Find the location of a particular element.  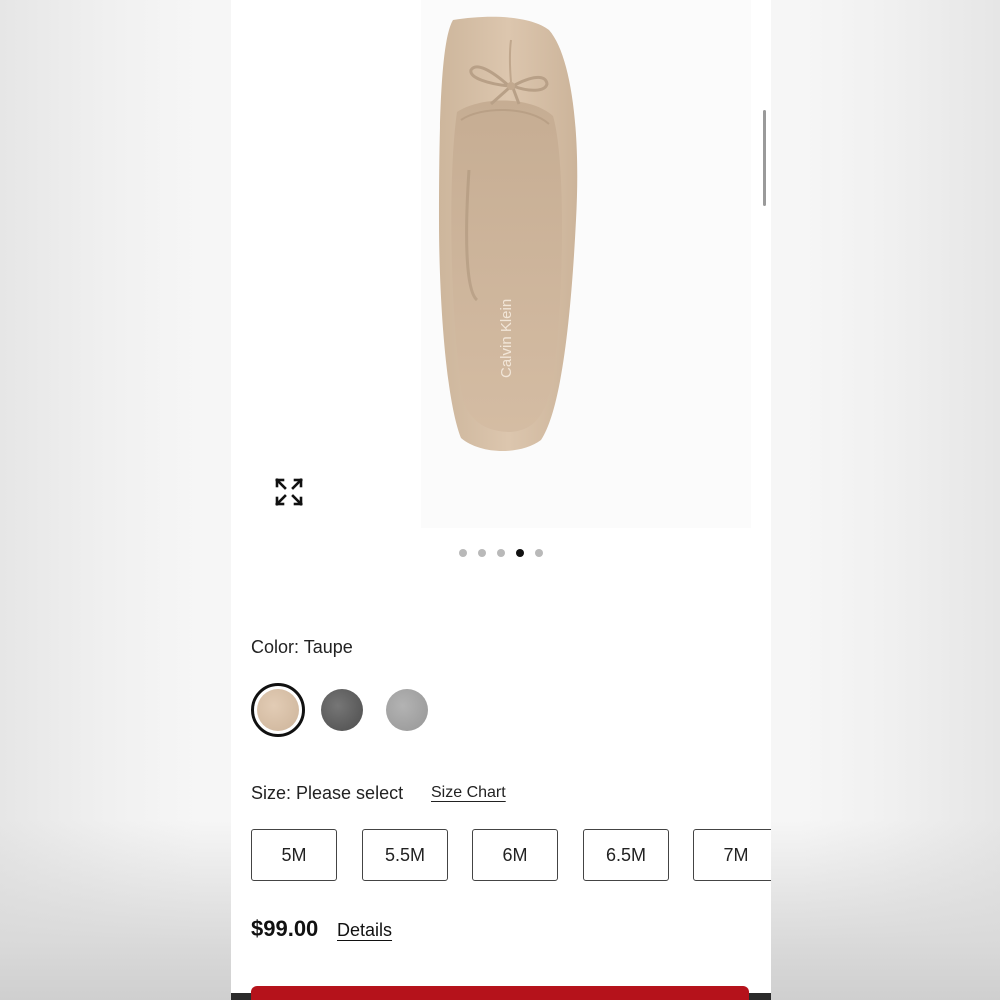

add-to-bag-button is located at coordinates (500, 993).